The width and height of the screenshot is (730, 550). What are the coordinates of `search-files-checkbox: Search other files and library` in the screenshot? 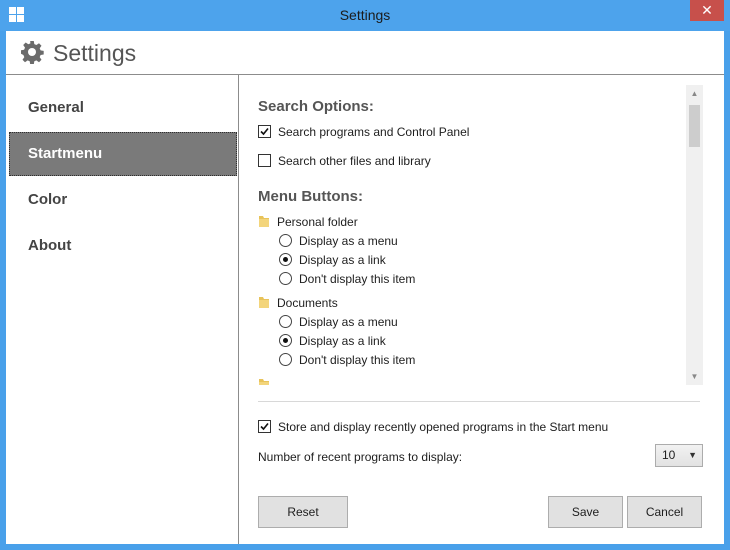 It's located at (344, 161).